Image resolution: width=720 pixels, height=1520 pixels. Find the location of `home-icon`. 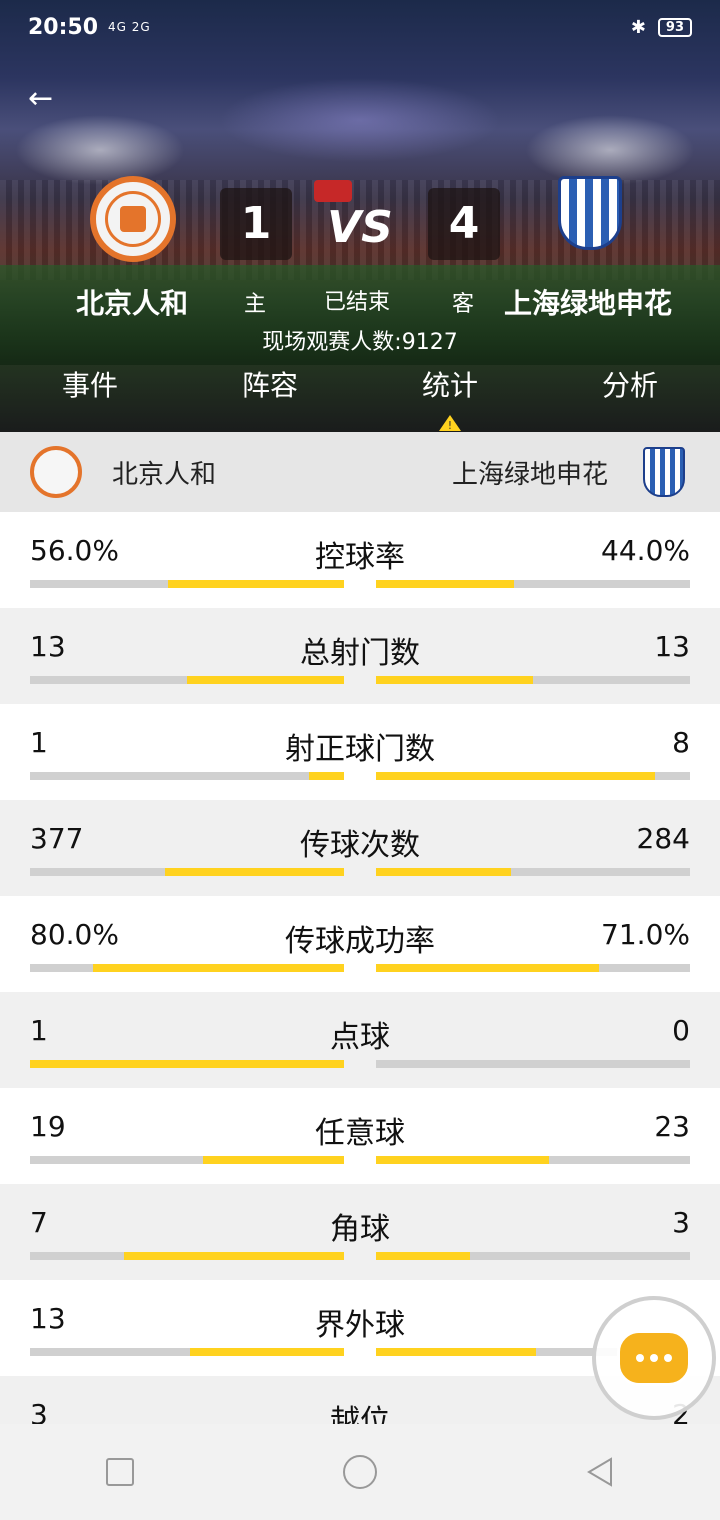

home-icon is located at coordinates (360, 1472).